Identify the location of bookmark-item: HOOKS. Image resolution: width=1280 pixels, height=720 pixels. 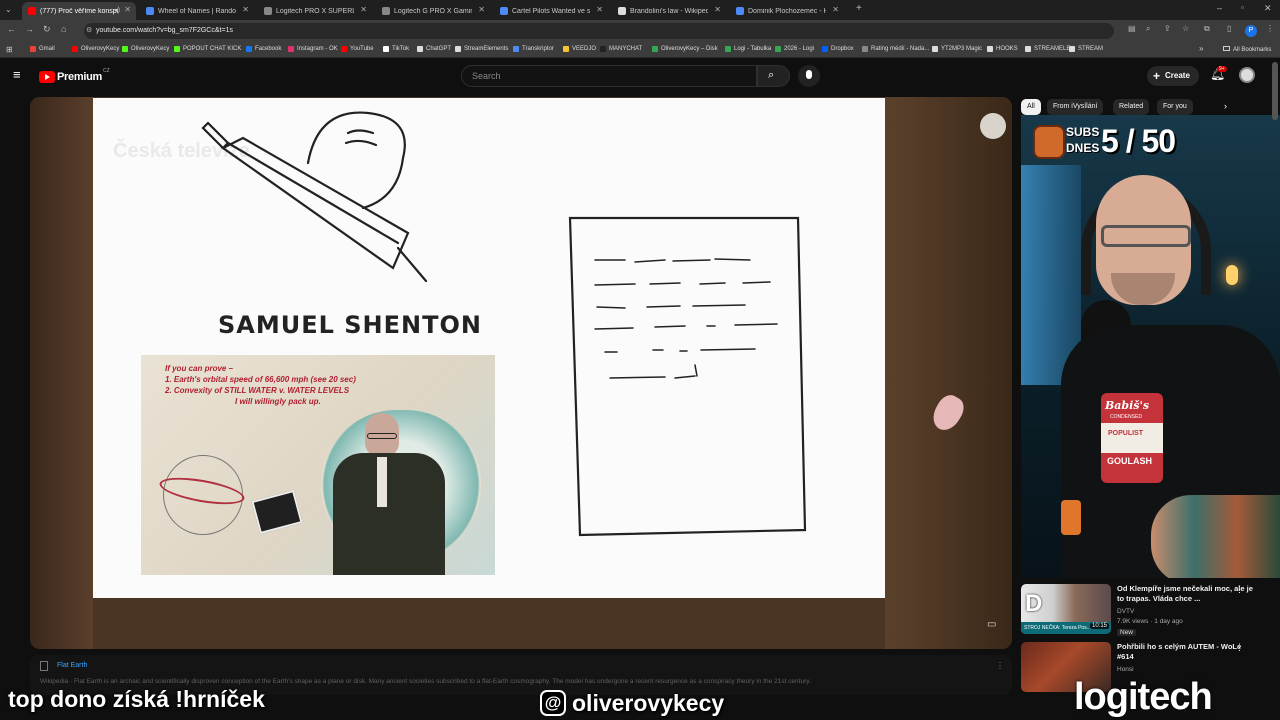
(1002, 49).